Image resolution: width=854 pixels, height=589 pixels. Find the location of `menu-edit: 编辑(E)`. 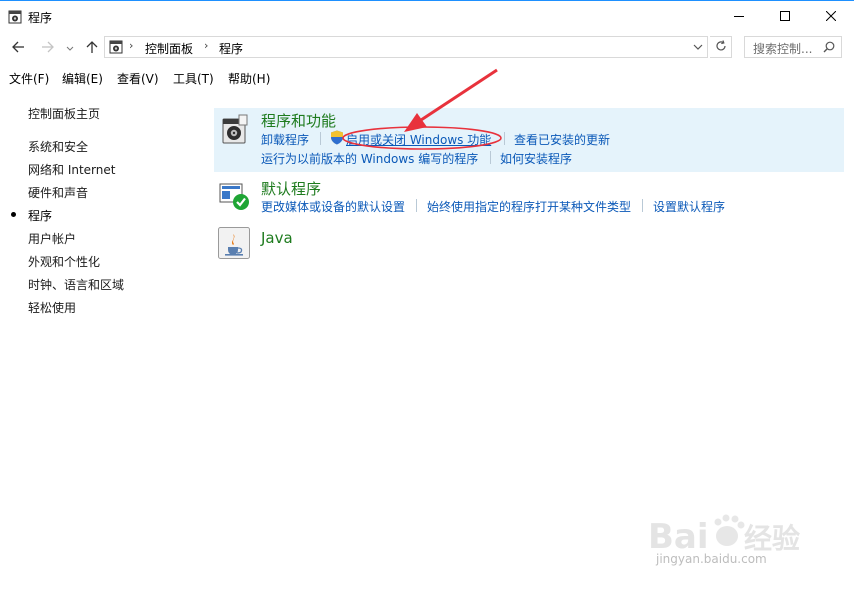

menu-edit: 编辑(E) is located at coordinates (82, 78).